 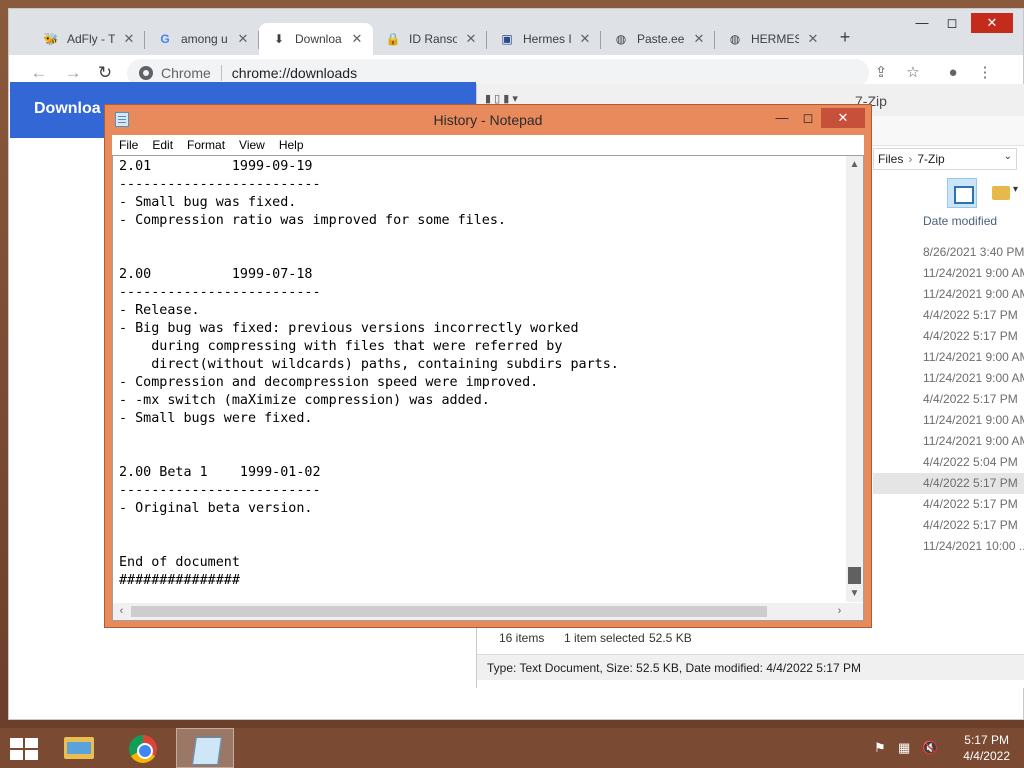 What do you see at coordinates (121, 611) in the screenshot?
I see `scroll-left-icon: ‹` at bounding box center [121, 611].